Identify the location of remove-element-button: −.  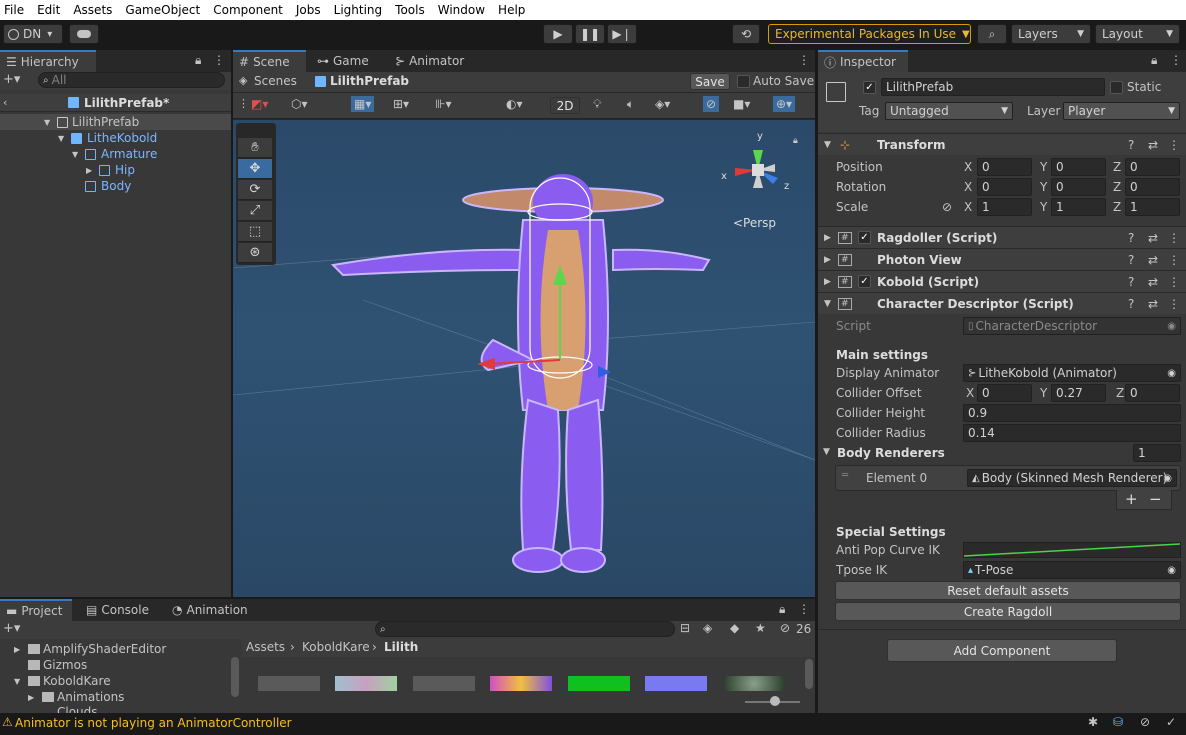
(1155, 499).